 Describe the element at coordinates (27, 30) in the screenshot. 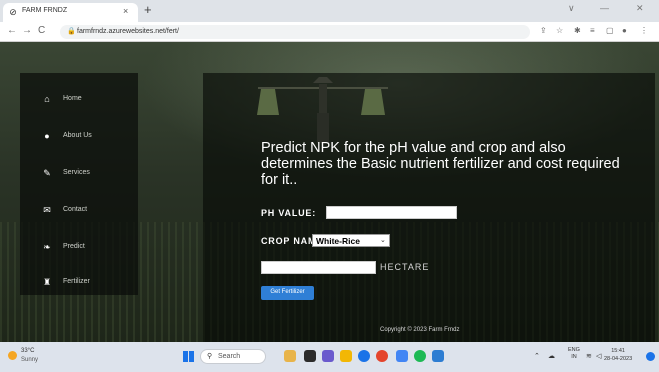

I see `forward-button: →` at that location.